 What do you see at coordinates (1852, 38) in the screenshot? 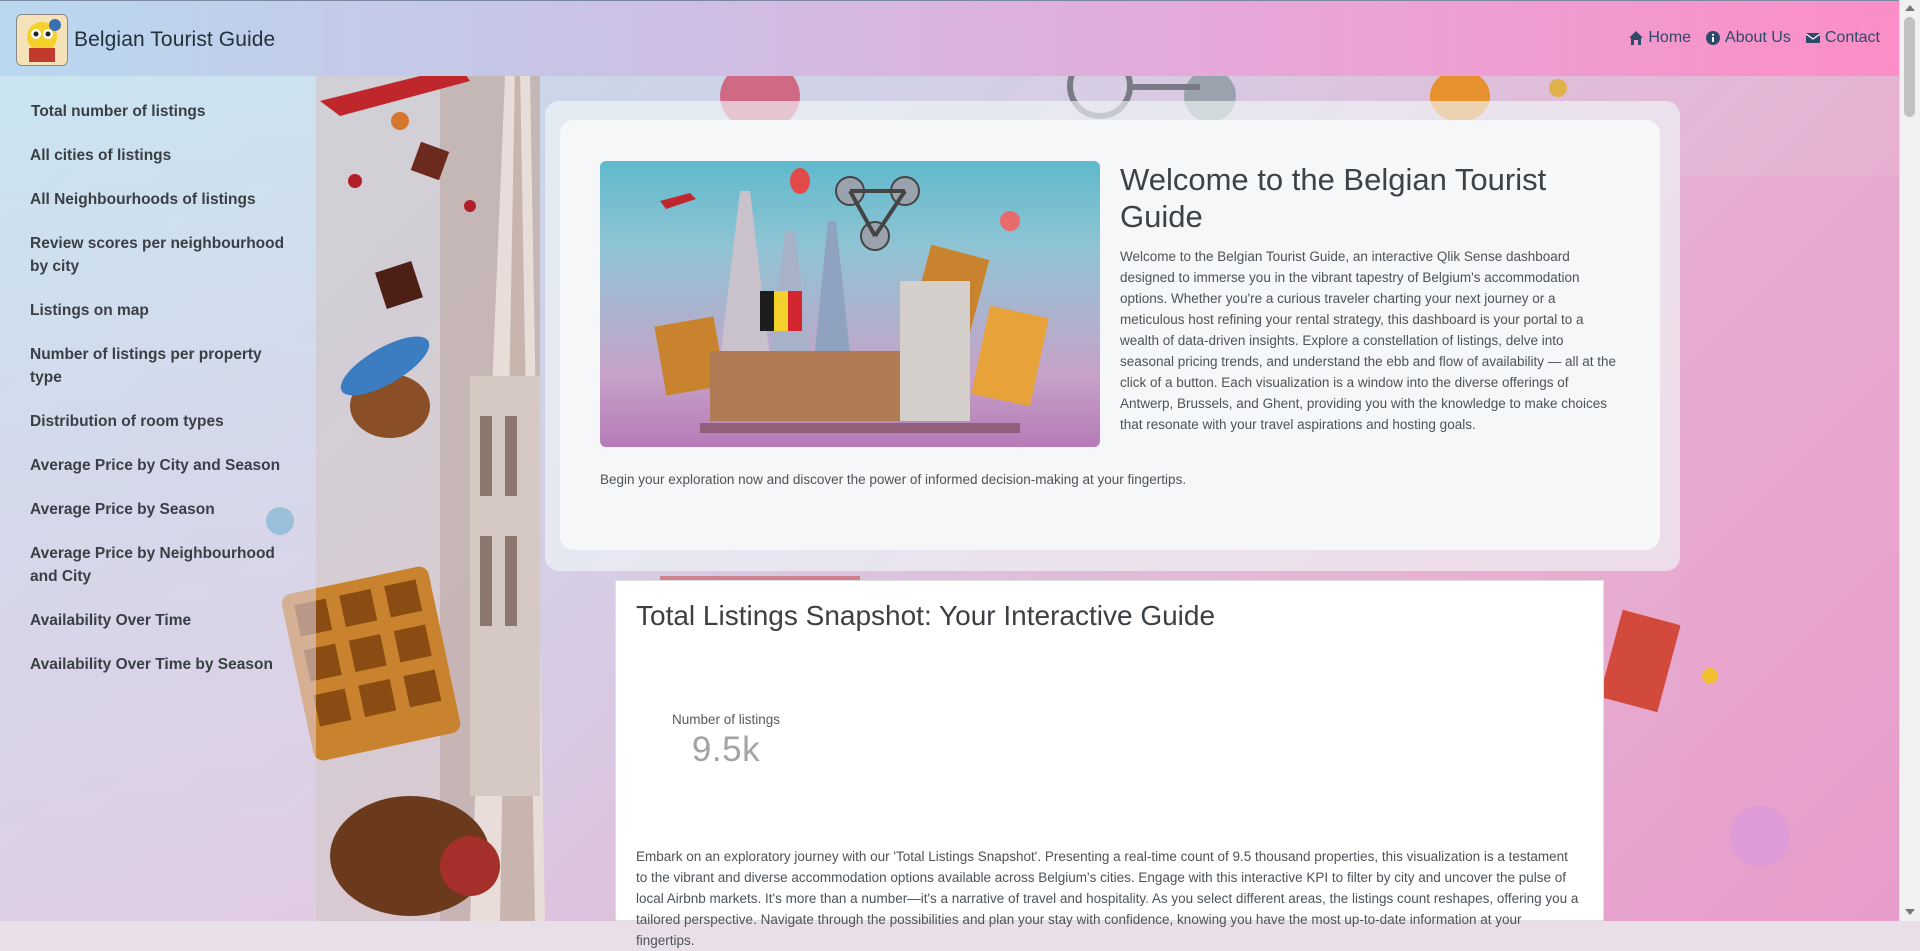
I see `nav-contact-label: Contact` at bounding box center [1852, 38].